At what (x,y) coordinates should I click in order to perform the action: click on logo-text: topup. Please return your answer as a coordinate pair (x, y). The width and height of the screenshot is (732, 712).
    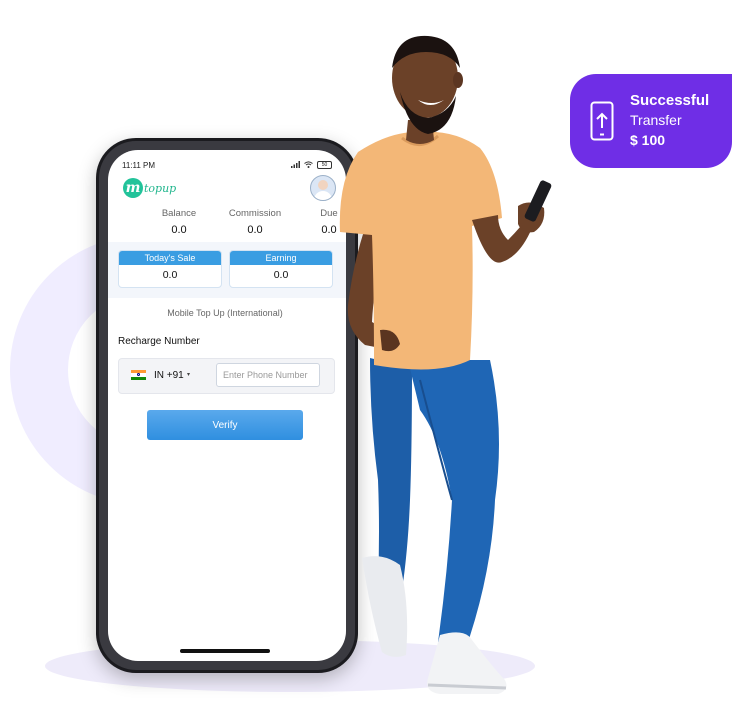
    Looking at the image, I should click on (160, 188).